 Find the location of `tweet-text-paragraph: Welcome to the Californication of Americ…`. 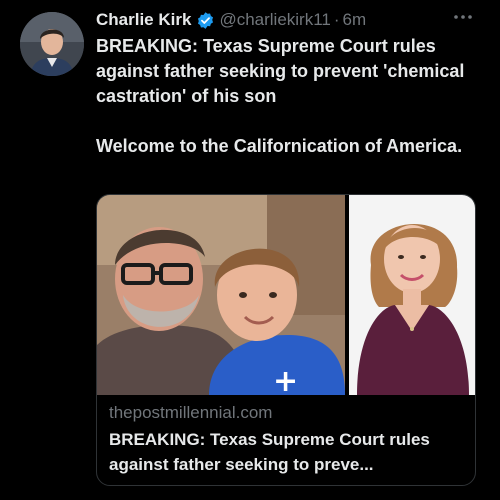

tweet-text-paragraph: Welcome to the Californication of Americ… is located at coordinates (279, 146).